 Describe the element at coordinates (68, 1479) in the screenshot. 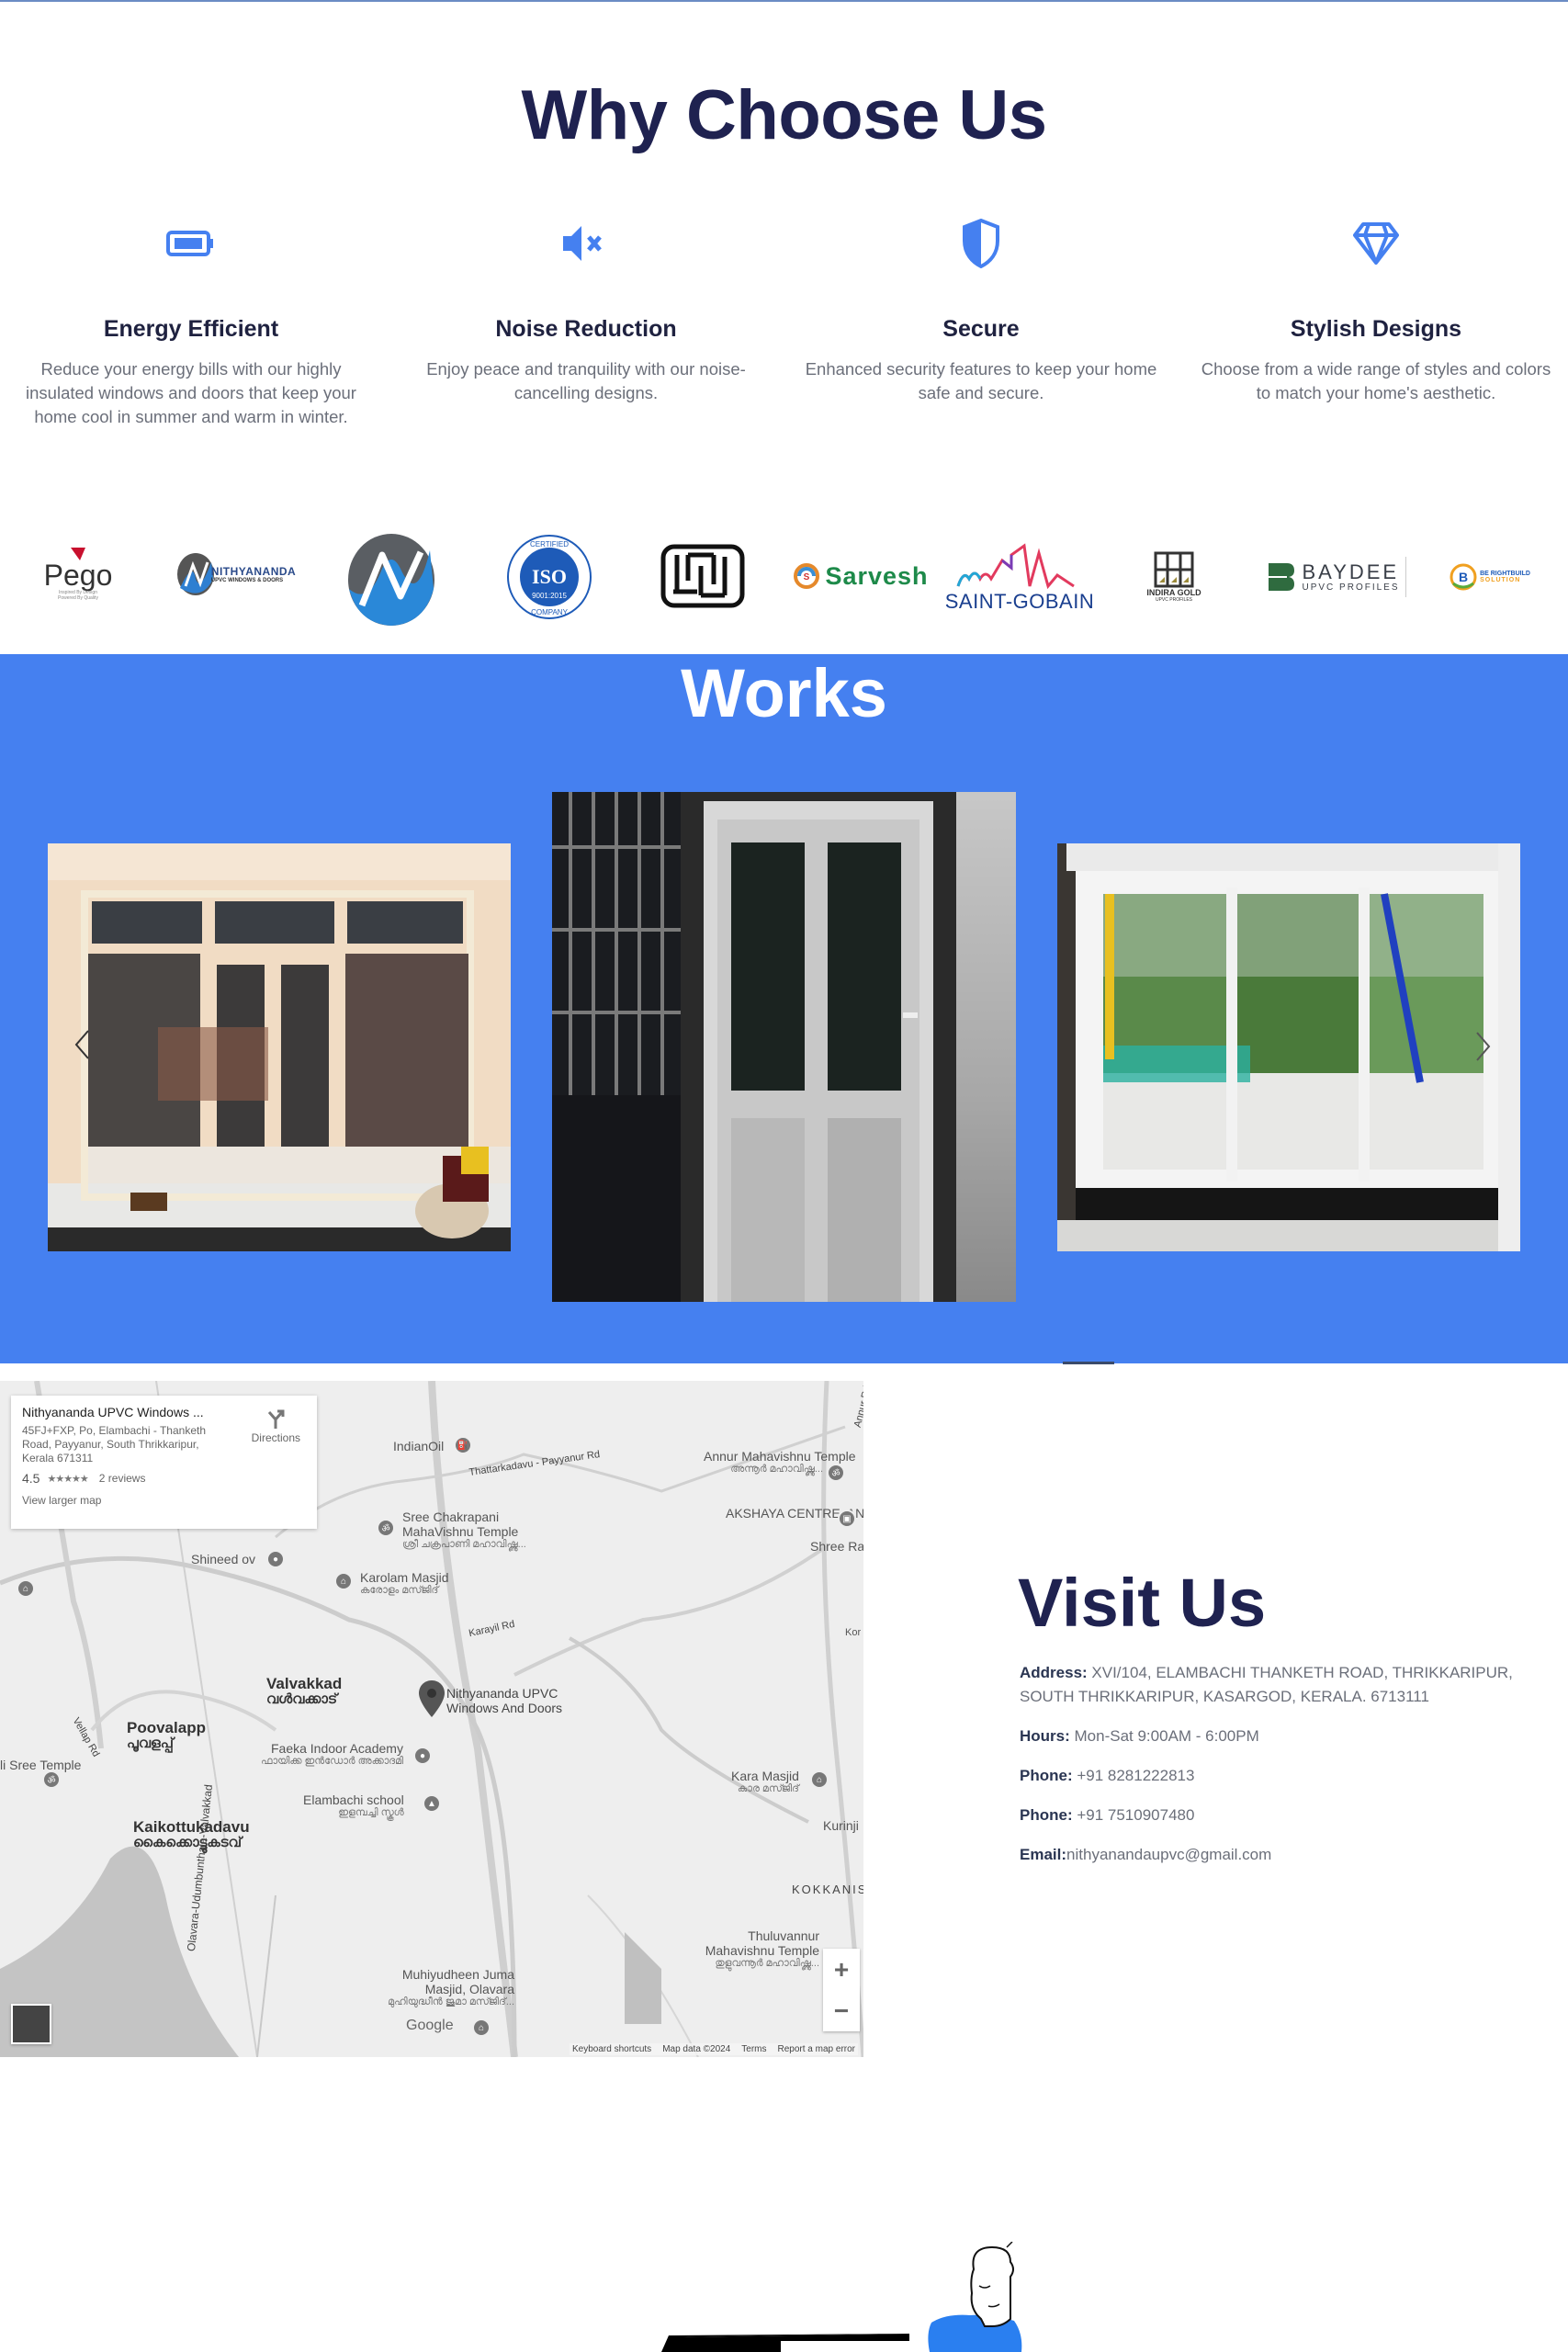

I see `rating-stars-icon: ★★★★★` at that location.